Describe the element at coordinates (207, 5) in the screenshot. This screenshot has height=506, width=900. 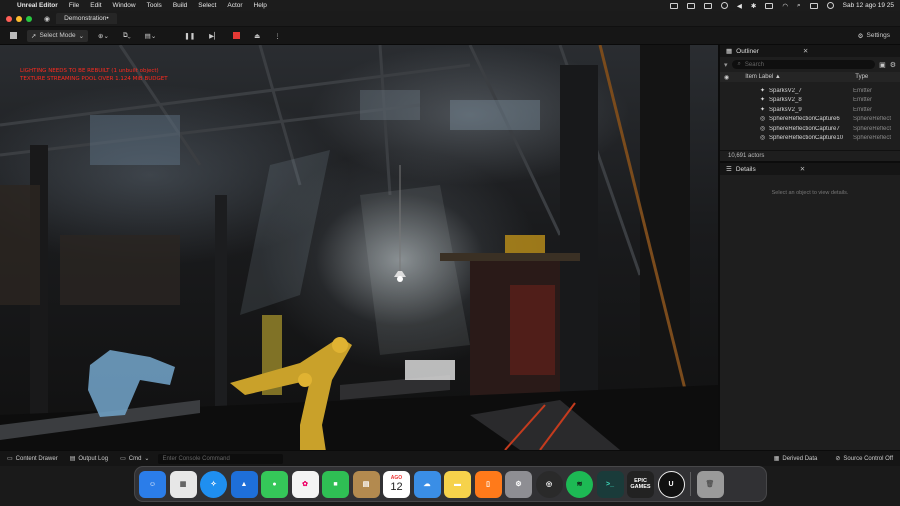
I see `menu-select: Select` at that location.